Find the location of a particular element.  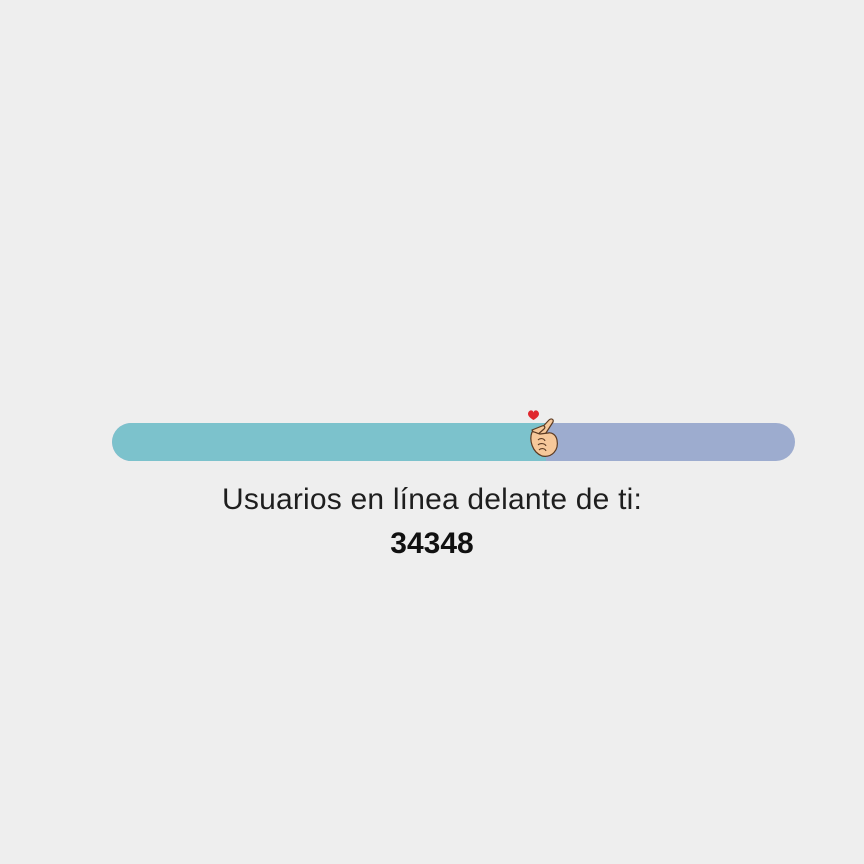

queue-label: Usuarios en línea delante de ti: is located at coordinates (432, 499).